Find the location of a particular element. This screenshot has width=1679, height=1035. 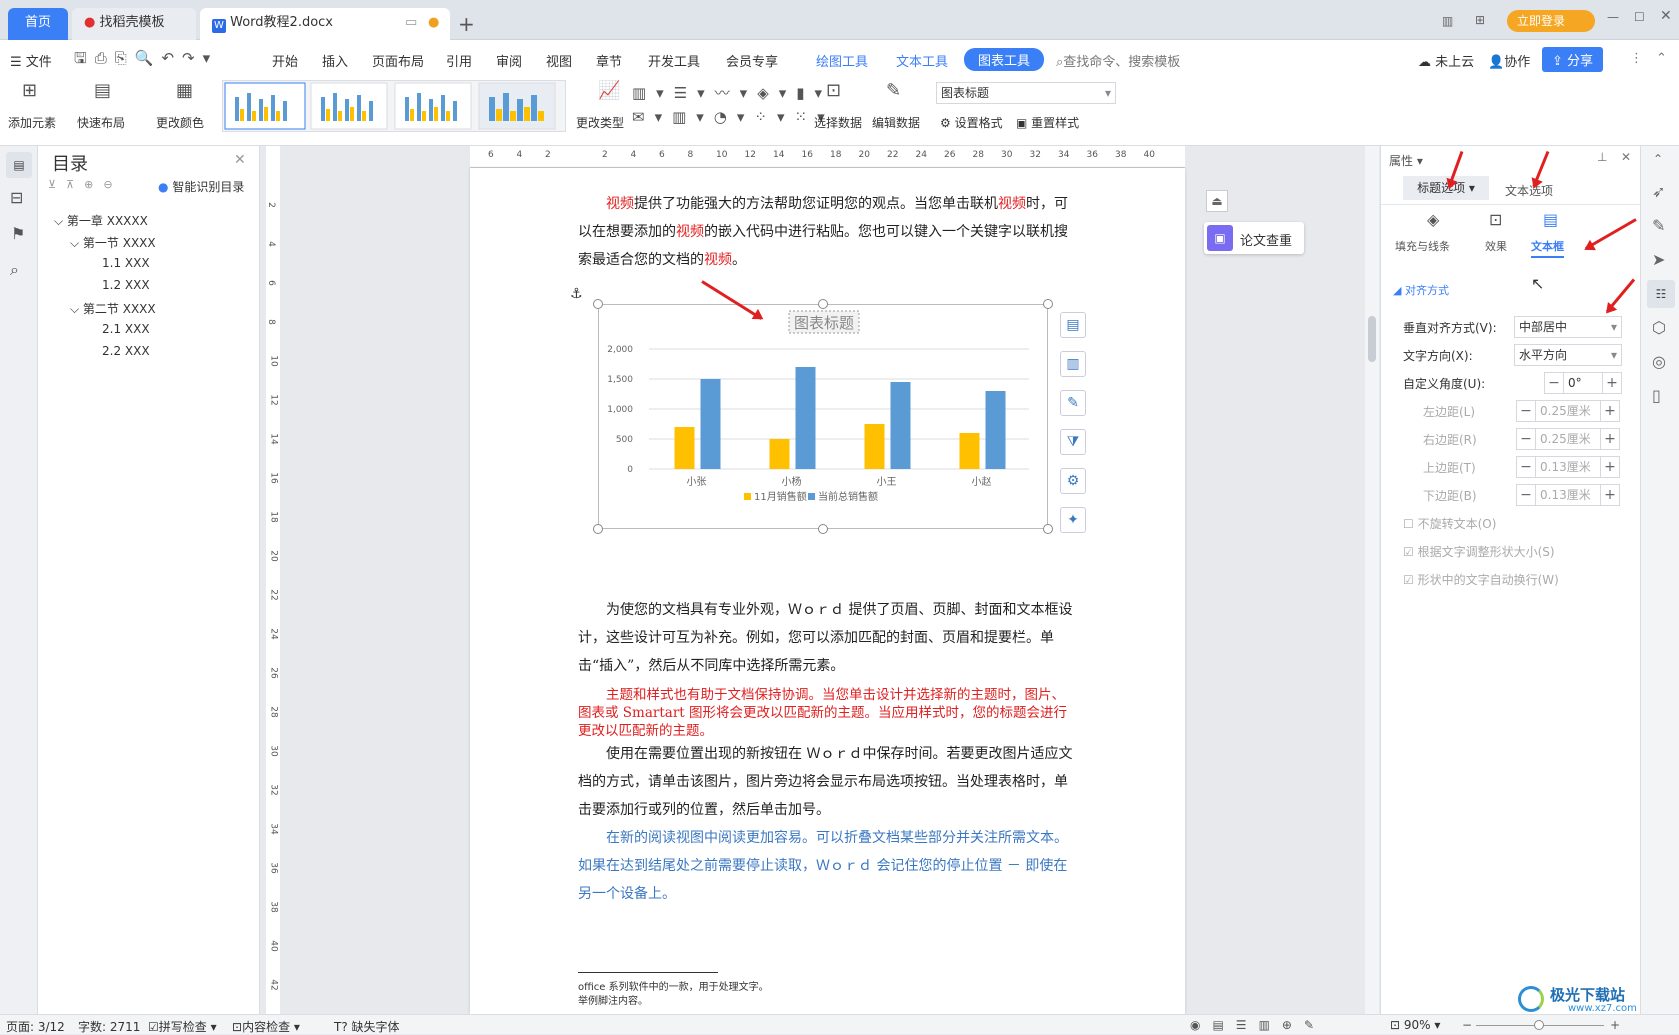

quick-layout-button: 快速布局 is located at coordinates (101, 122).